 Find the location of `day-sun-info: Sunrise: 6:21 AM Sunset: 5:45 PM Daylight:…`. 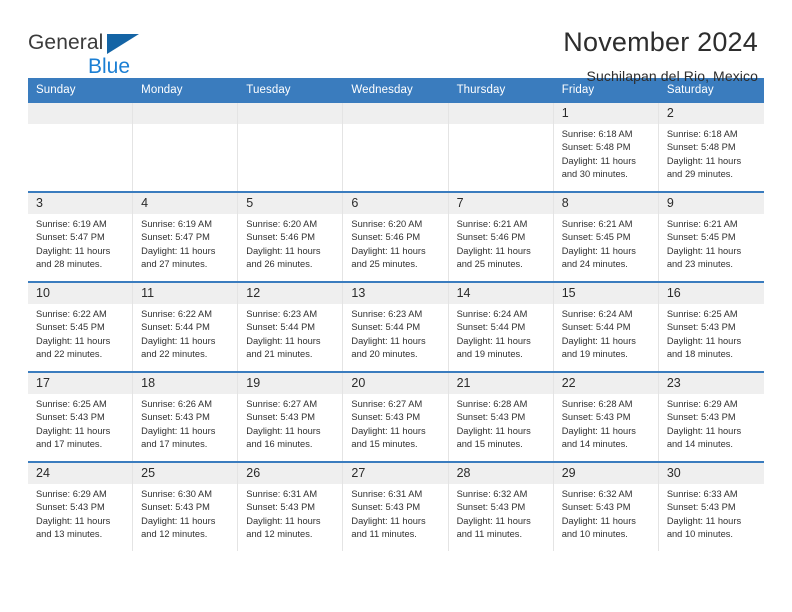

day-sun-info: Sunrise: 6:21 AM Sunset: 5:45 PM Daylight:… is located at coordinates (606, 243).